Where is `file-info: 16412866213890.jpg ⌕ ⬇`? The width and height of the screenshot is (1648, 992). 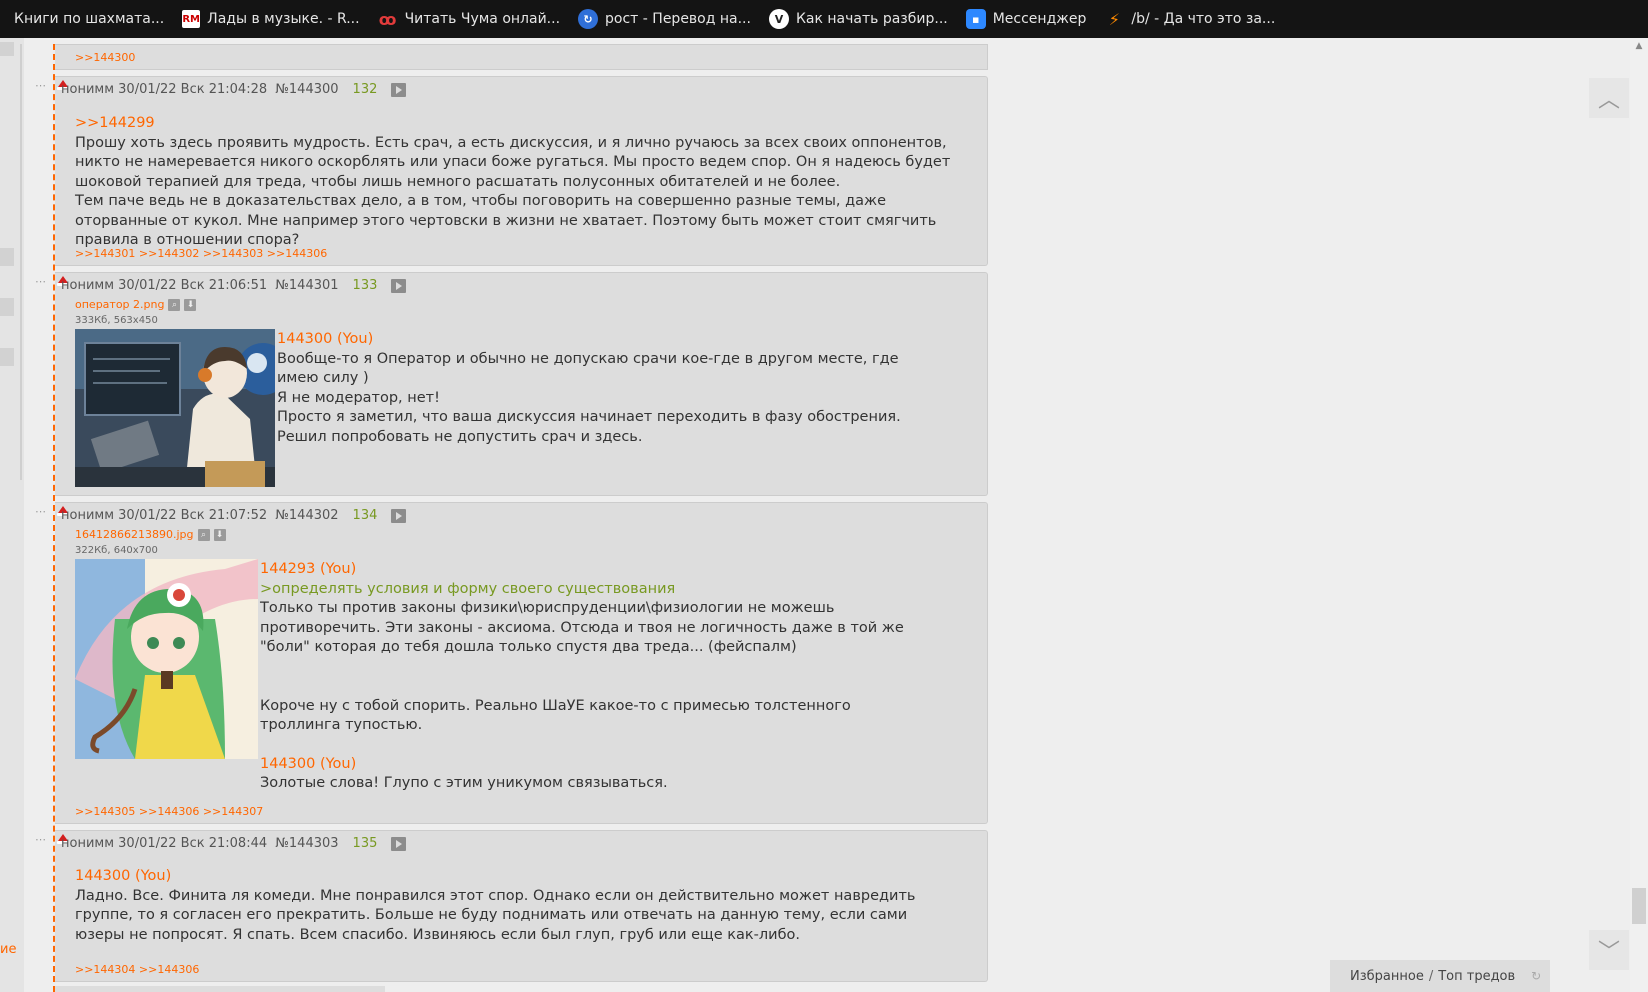 file-info: 16412866213890.jpg ⌕ ⬇ is located at coordinates (150, 534).